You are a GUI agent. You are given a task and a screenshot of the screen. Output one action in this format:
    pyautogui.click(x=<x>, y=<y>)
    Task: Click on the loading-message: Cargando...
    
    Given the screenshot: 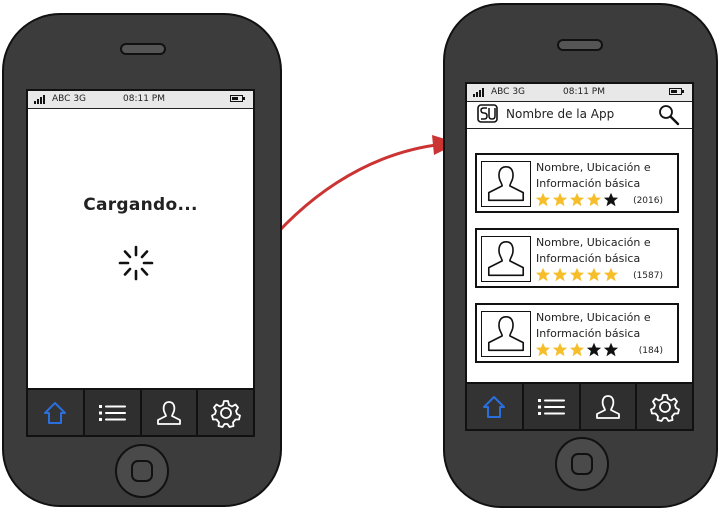 What is the action you would take?
    pyautogui.click(x=140, y=205)
    